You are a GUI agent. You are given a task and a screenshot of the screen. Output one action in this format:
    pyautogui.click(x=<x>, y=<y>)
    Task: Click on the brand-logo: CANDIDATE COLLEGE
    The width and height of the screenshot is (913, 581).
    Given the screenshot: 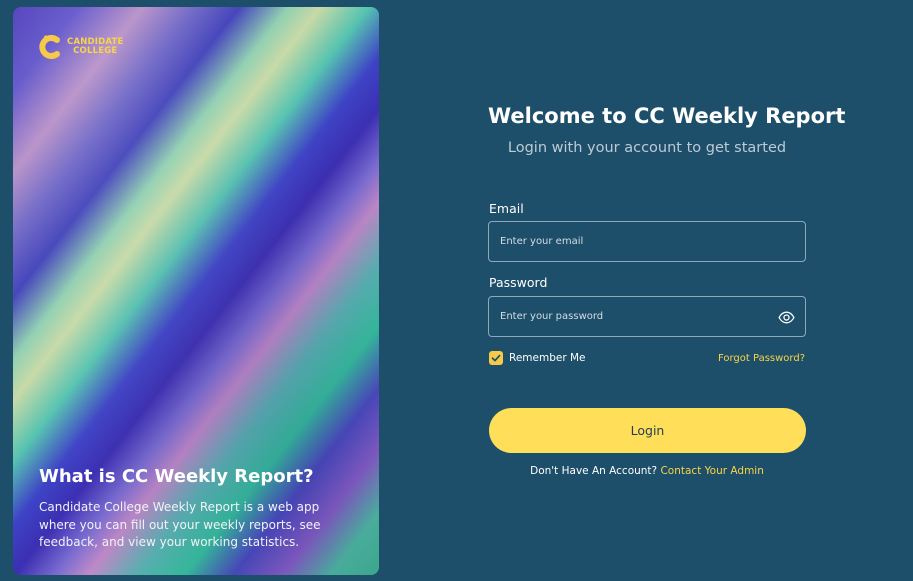 What is the action you would take?
    pyautogui.click(x=81, y=47)
    